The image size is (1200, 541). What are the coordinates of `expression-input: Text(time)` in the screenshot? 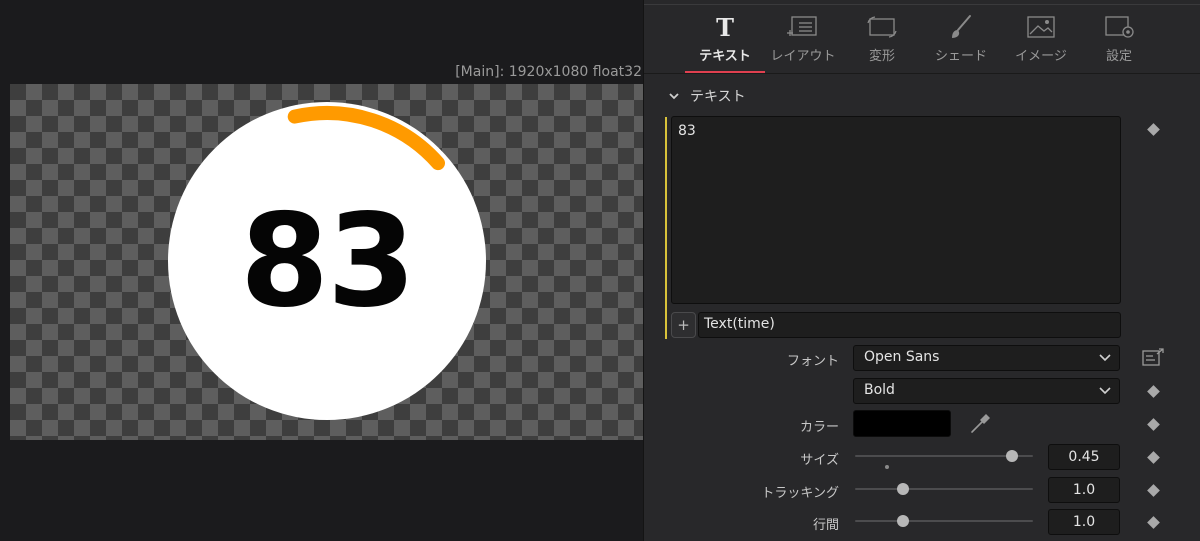 It's located at (909, 325).